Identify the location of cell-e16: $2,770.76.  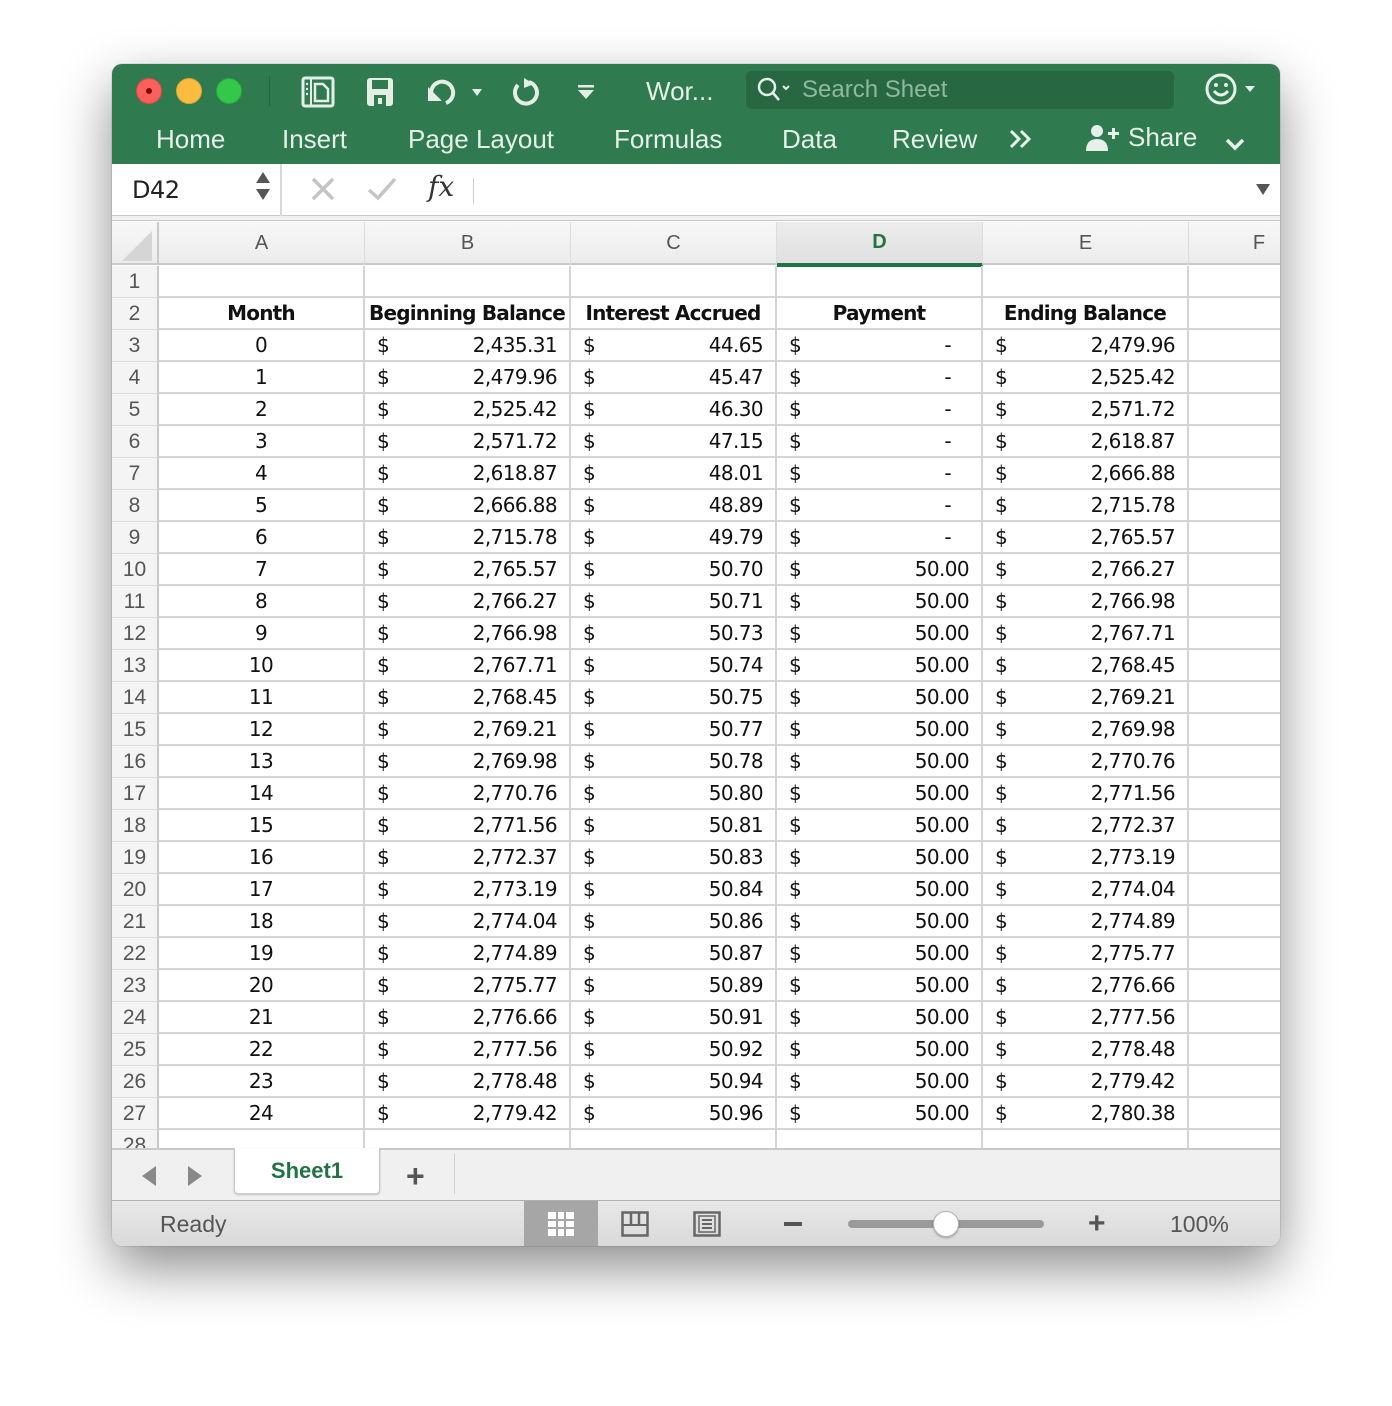
(1086, 762).